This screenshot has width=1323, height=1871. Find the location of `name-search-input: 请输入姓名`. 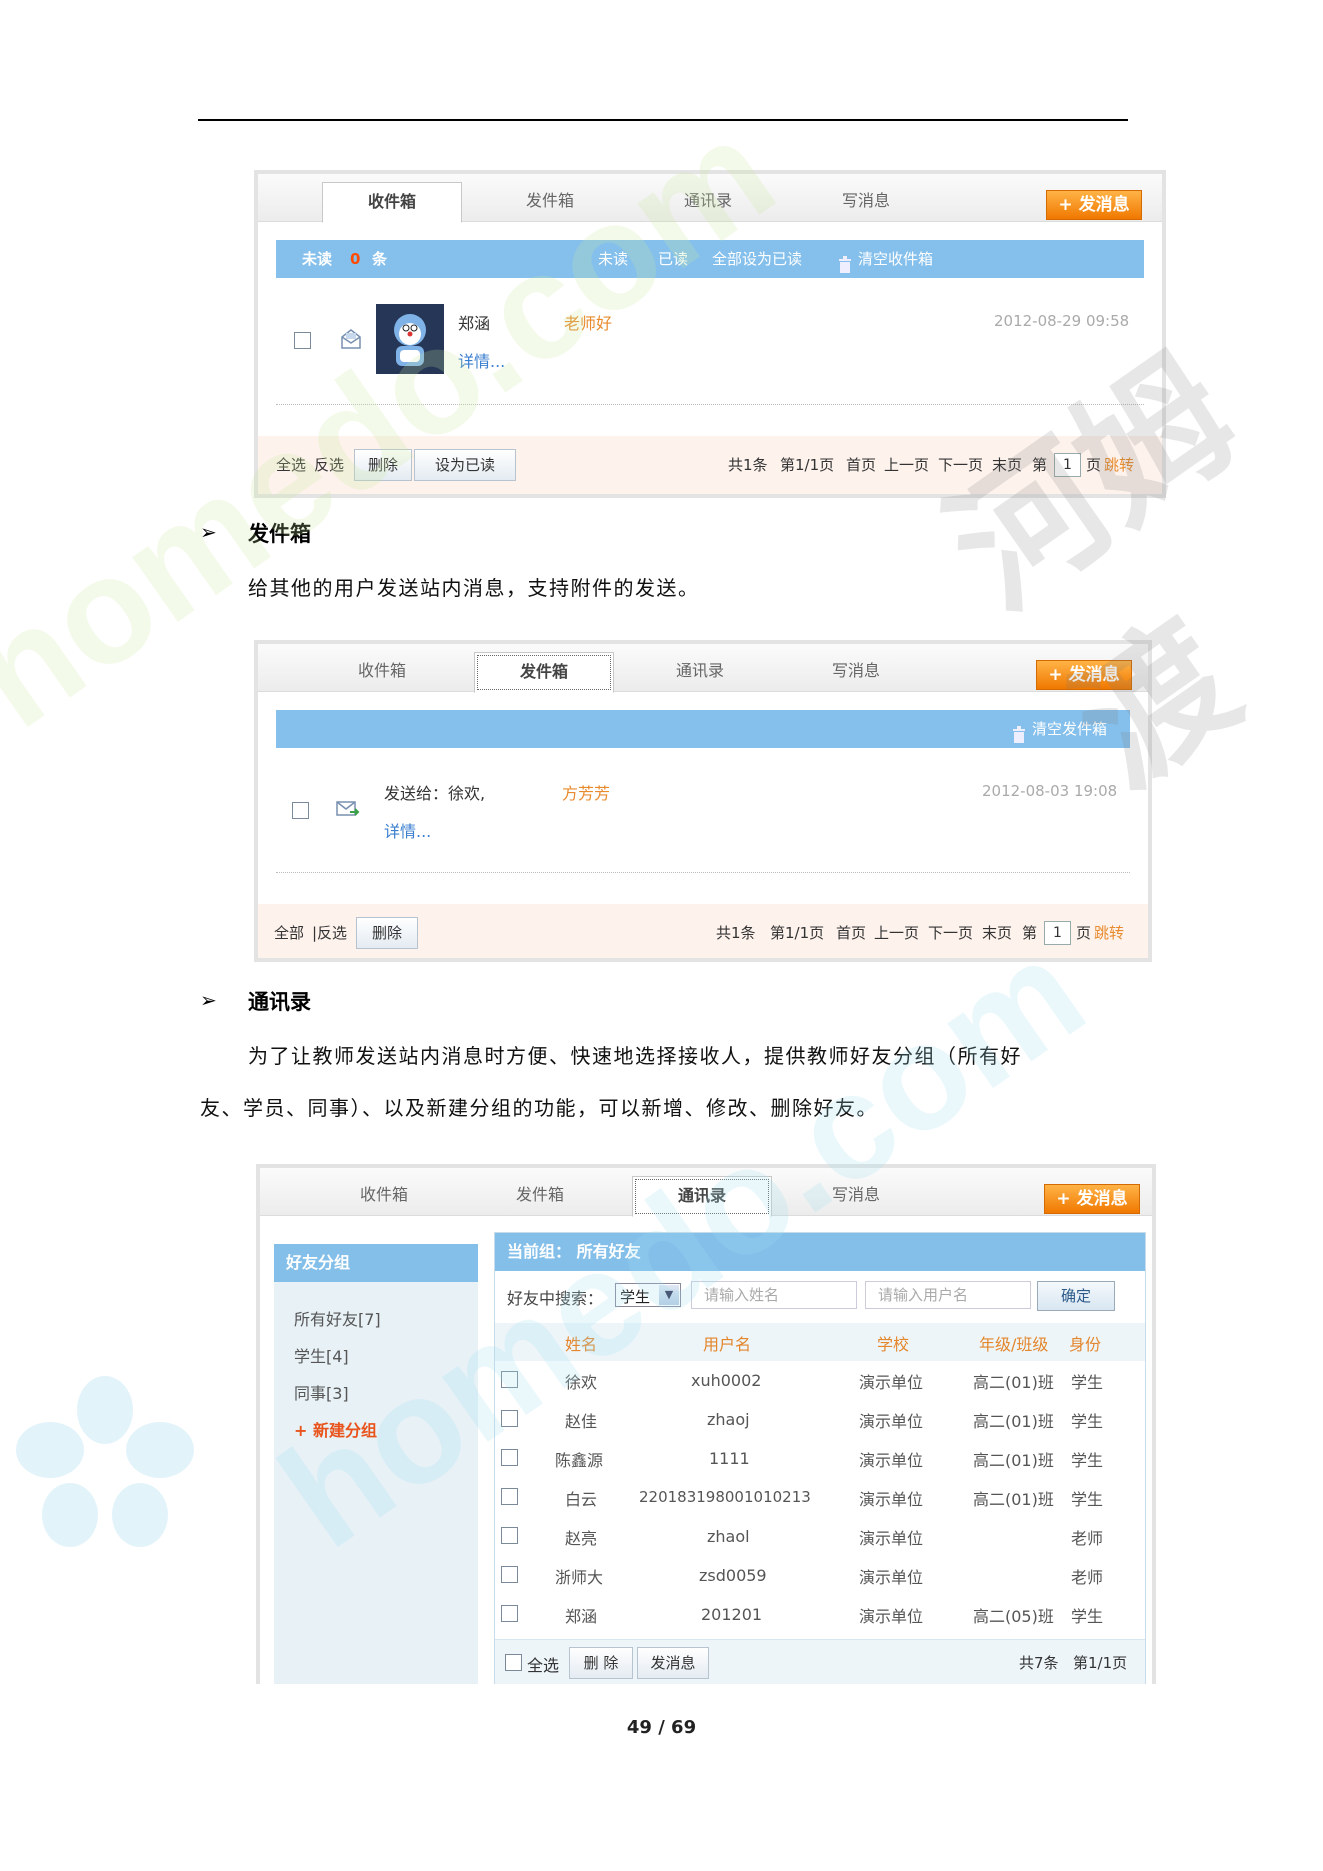

name-search-input: 请输入姓名 is located at coordinates (774, 1295).